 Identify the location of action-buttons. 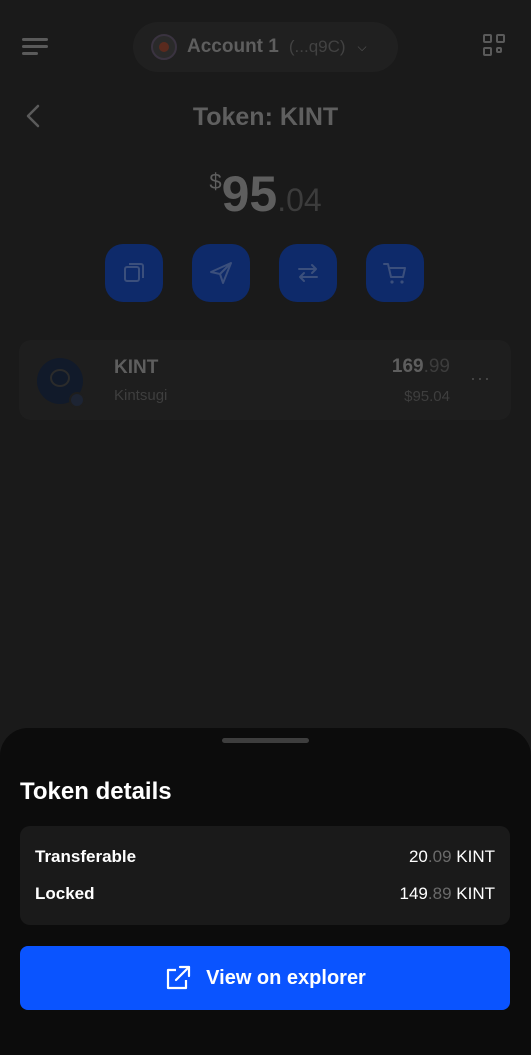
(264, 273).